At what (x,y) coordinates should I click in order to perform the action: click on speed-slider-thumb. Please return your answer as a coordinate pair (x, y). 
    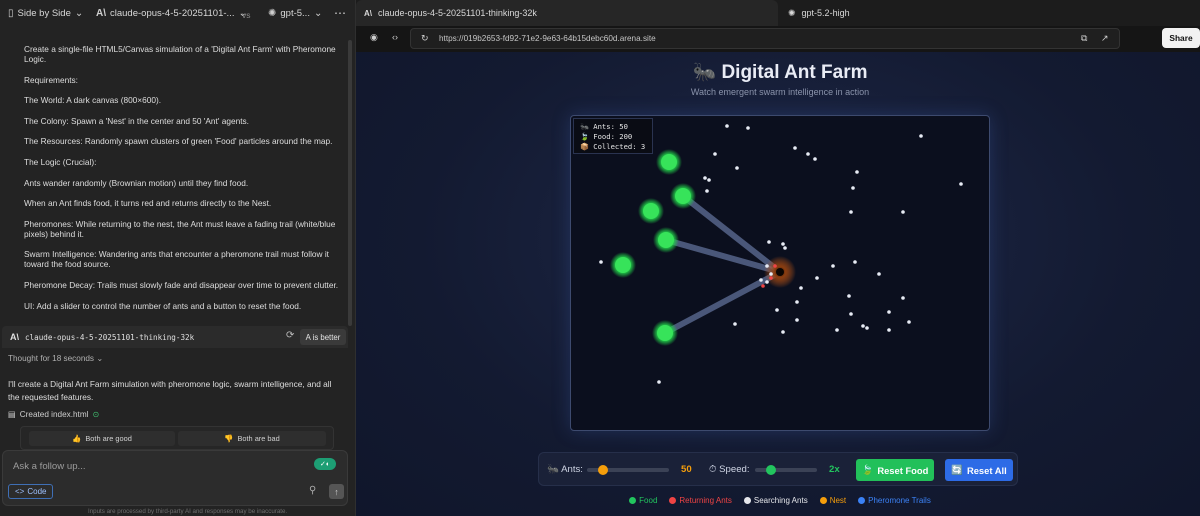
    Looking at the image, I should click on (770, 470).